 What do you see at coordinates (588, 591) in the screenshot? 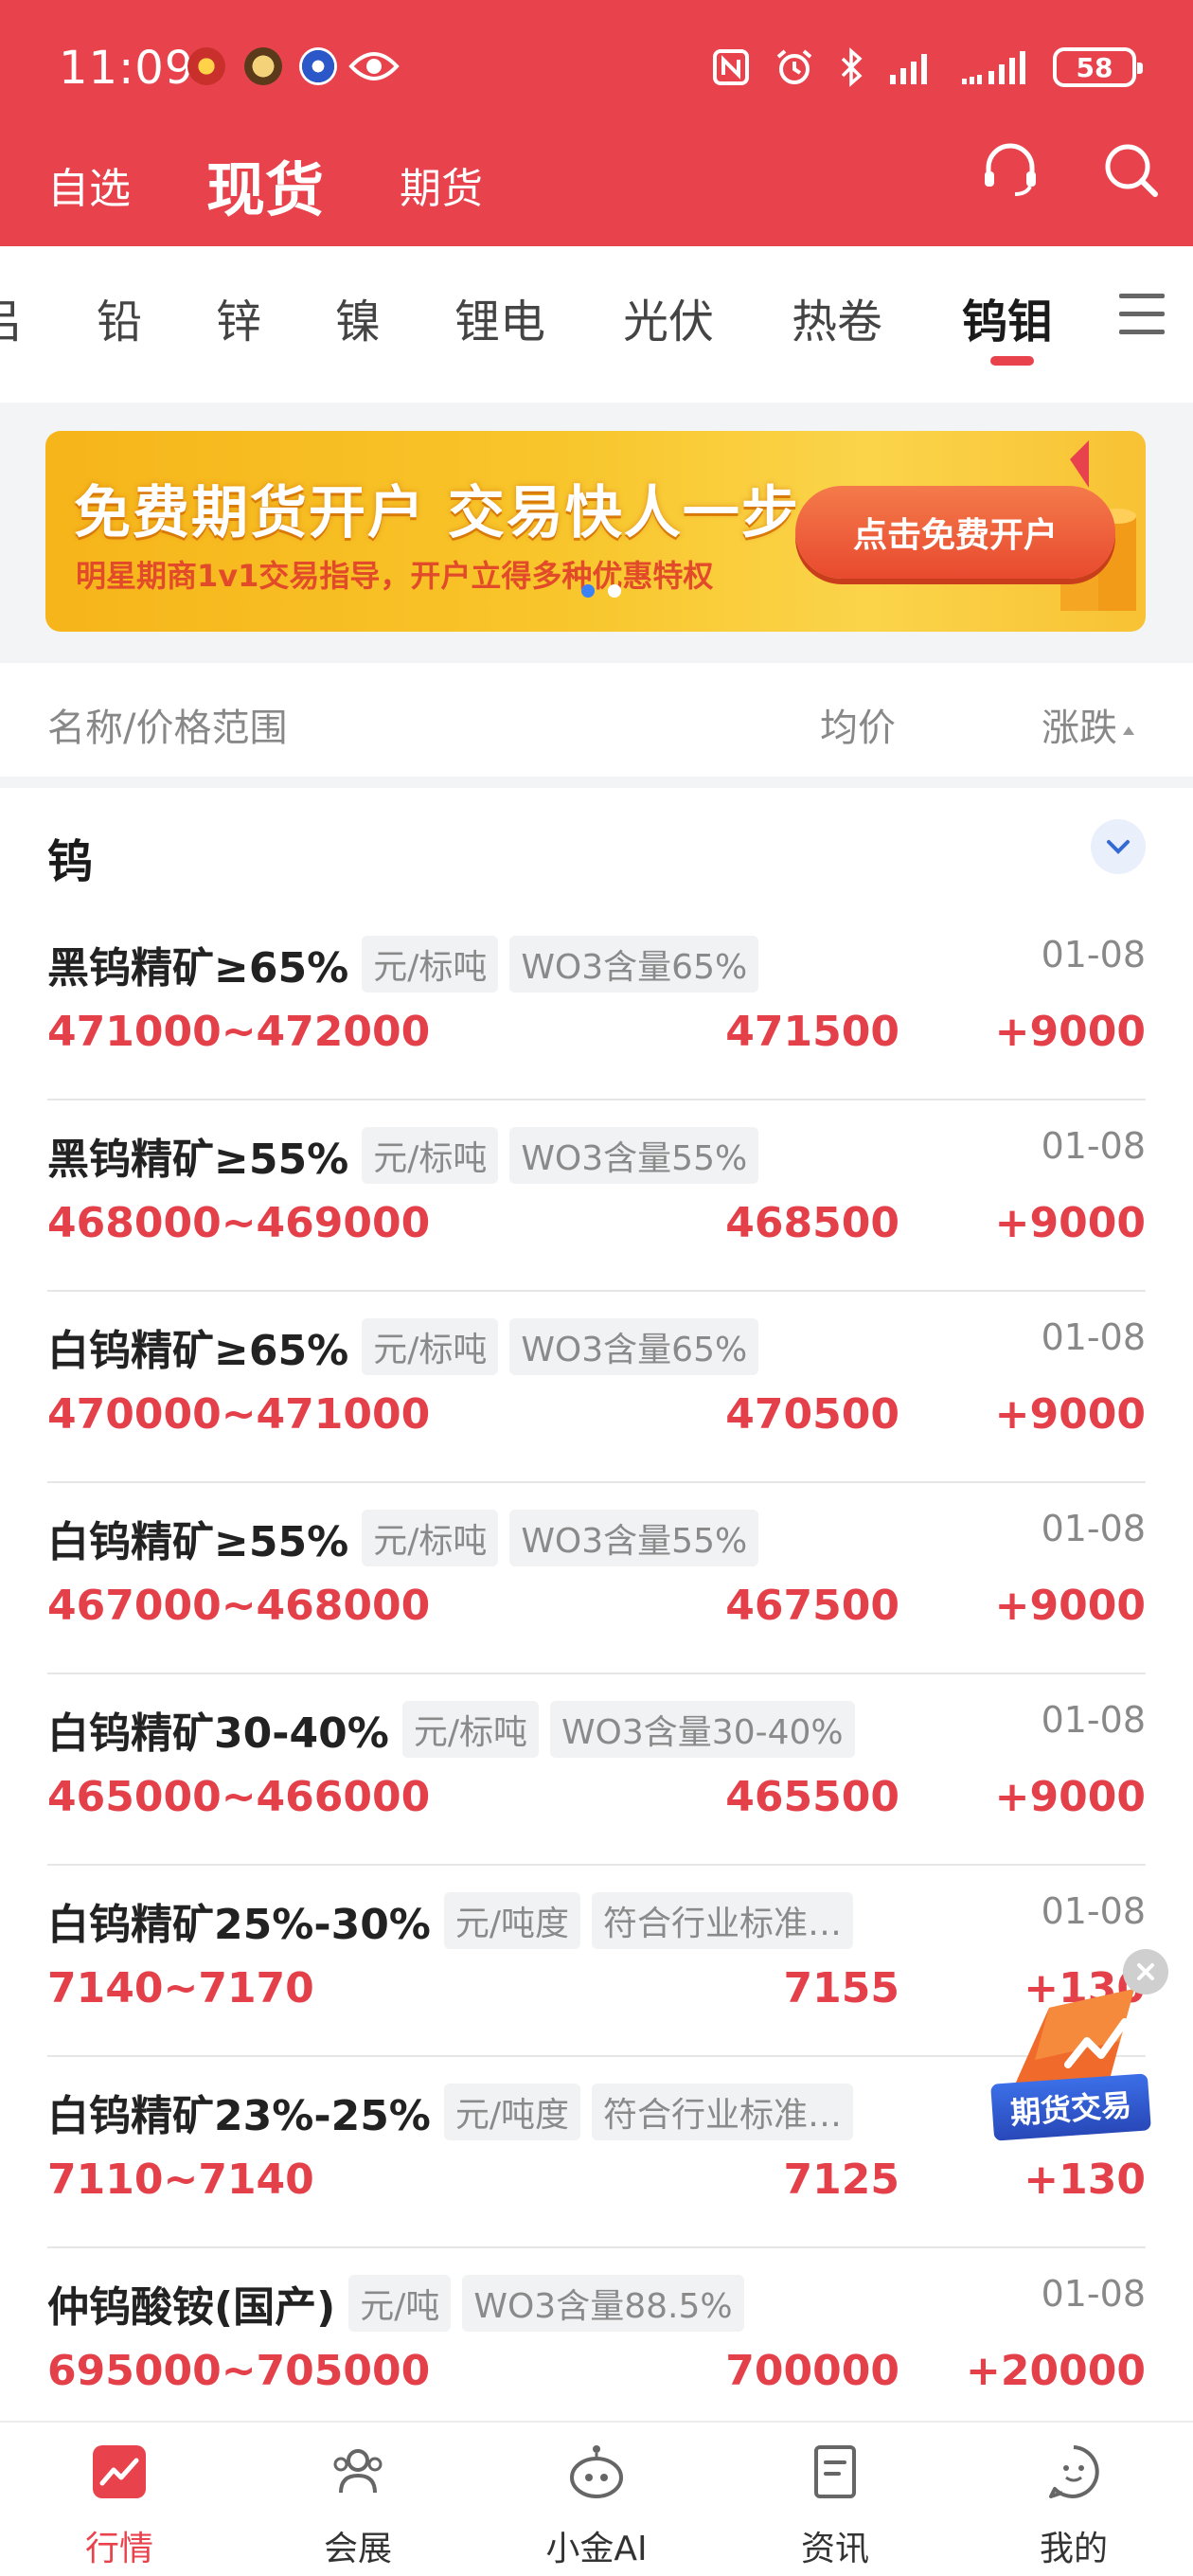
I see `carousel-dot-active` at bounding box center [588, 591].